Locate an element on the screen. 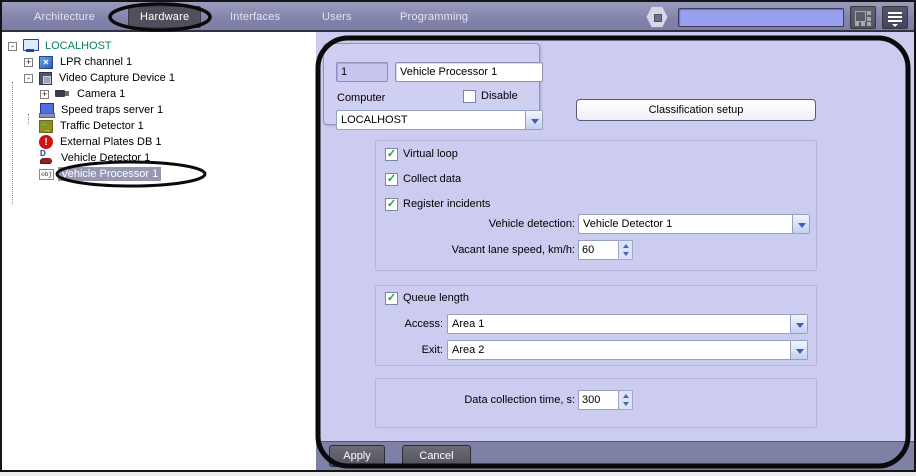  access-value: Area 1 is located at coordinates (468, 324).